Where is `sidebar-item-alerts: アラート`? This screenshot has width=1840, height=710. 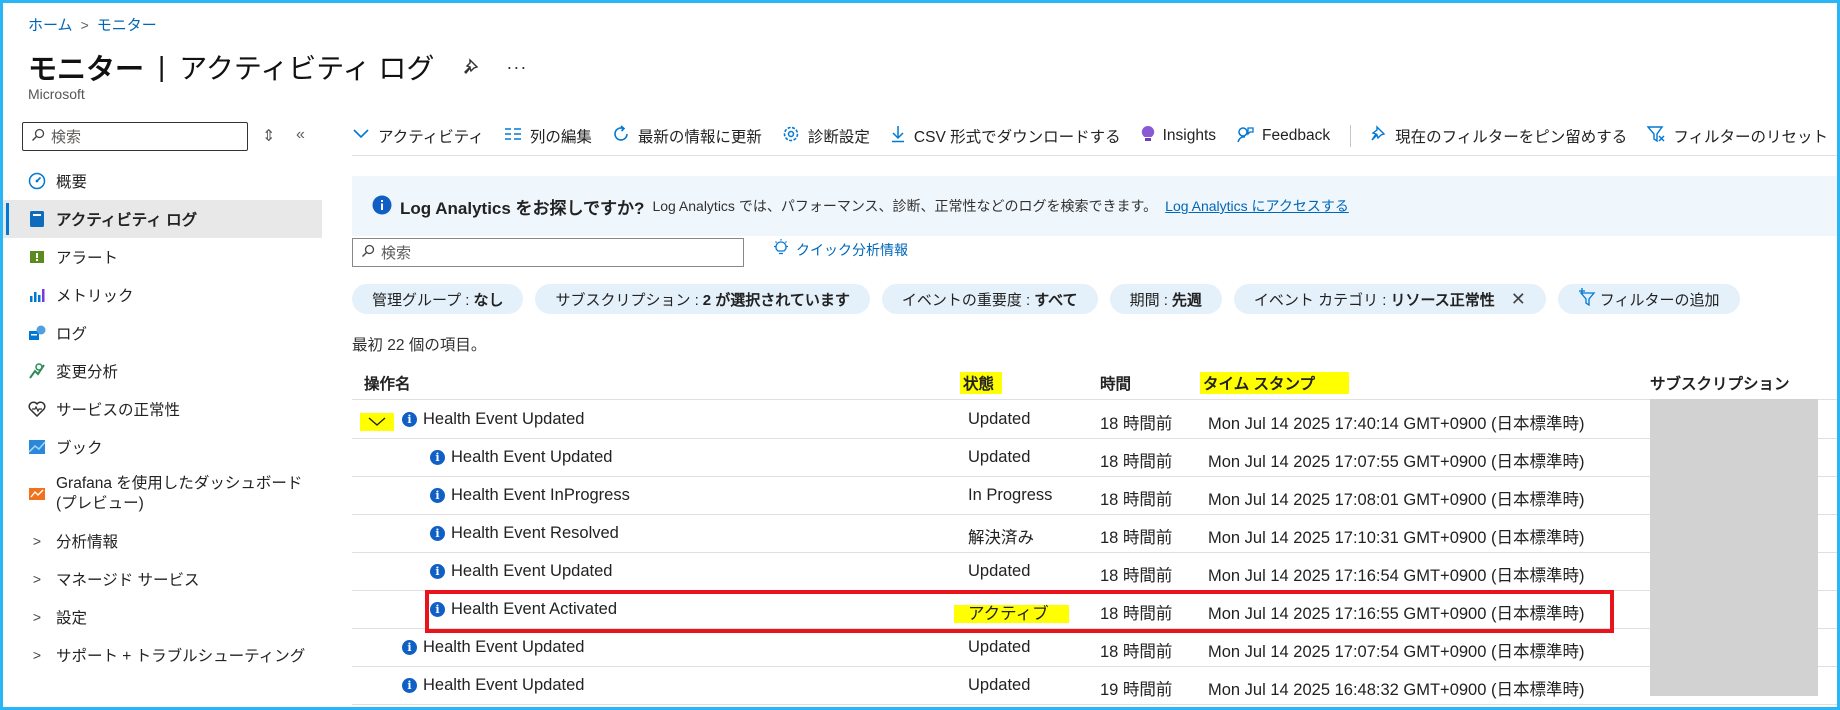 sidebar-item-alerts: アラート is located at coordinates (161, 257).